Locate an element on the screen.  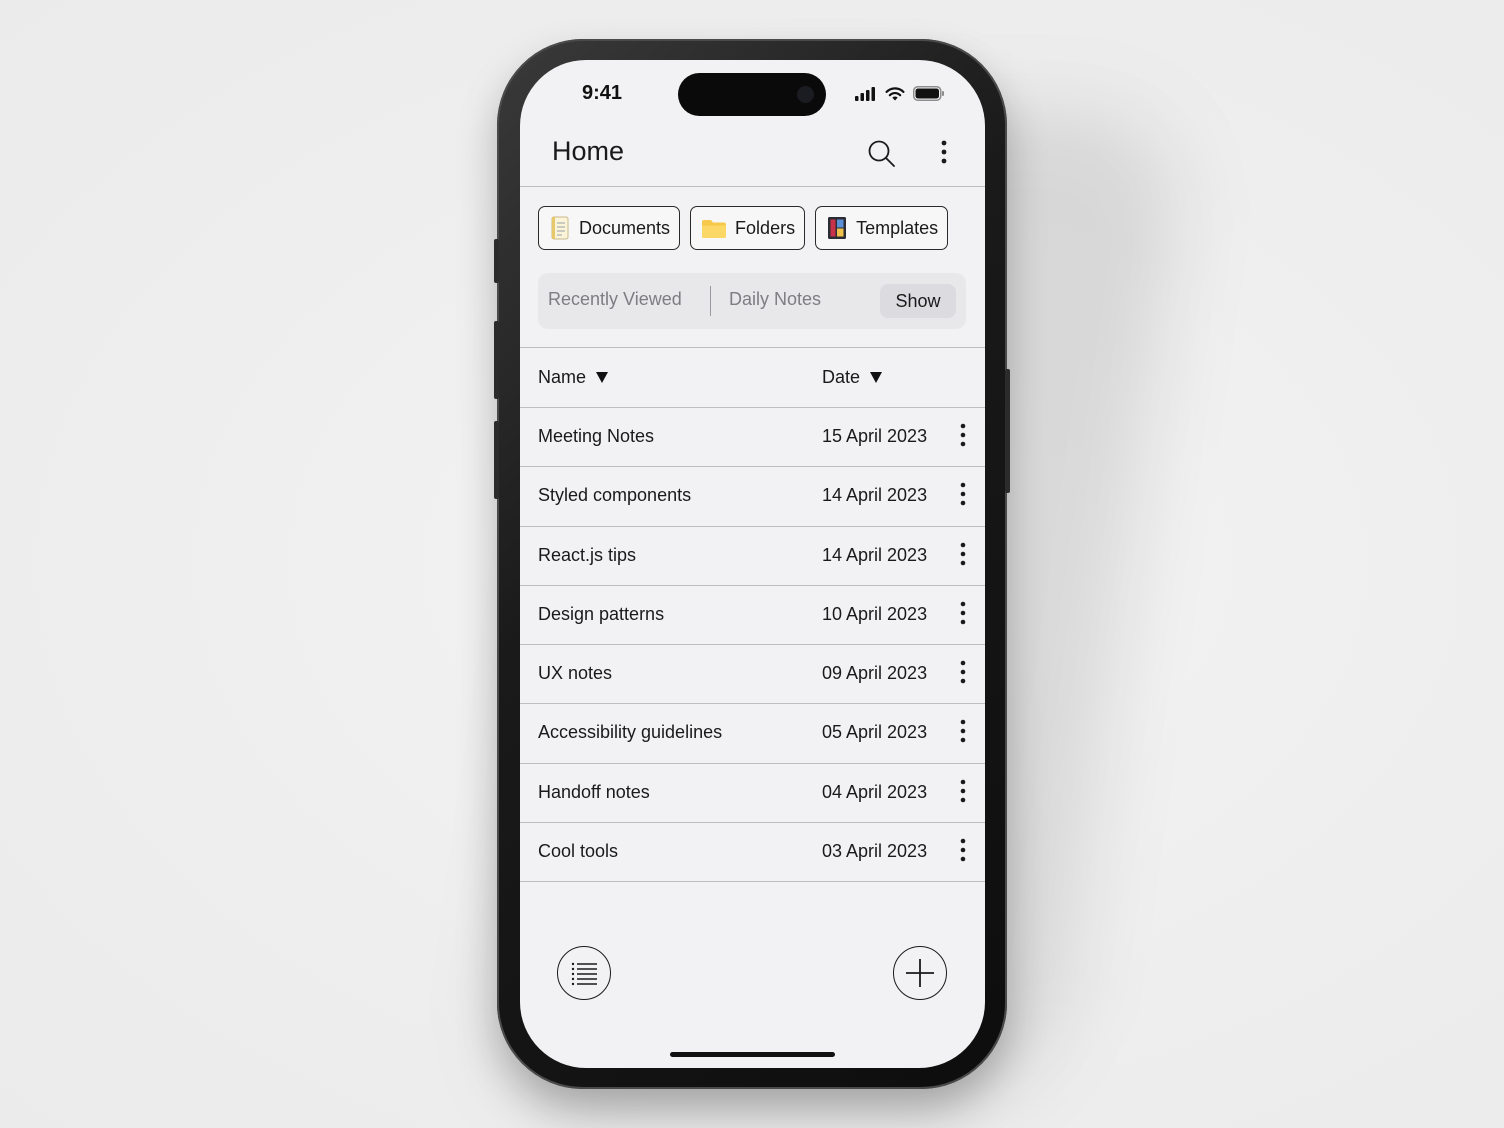
list-icon is located at coordinates (584, 974).